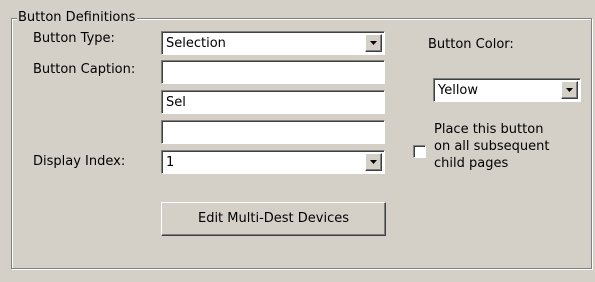 The image size is (595, 282). What do you see at coordinates (471, 44) in the screenshot?
I see `button-color-label: Button Color:` at bounding box center [471, 44].